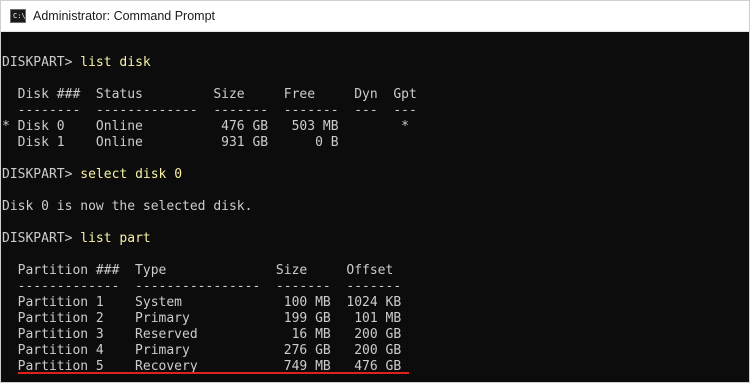 This screenshot has width=750, height=383. What do you see at coordinates (202, 334) in the screenshot?
I see `console-line: Partition 3 Reserved 16 MB 200 GB` at bounding box center [202, 334].